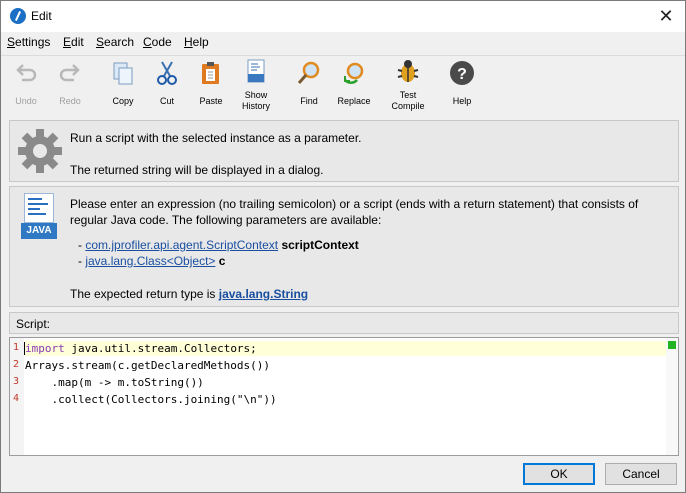 The height and width of the screenshot is (493, 686). What do you see at coordinates (354, 73) in the screenshot?
I see `replace-icon` at bounding box center [354, 73].